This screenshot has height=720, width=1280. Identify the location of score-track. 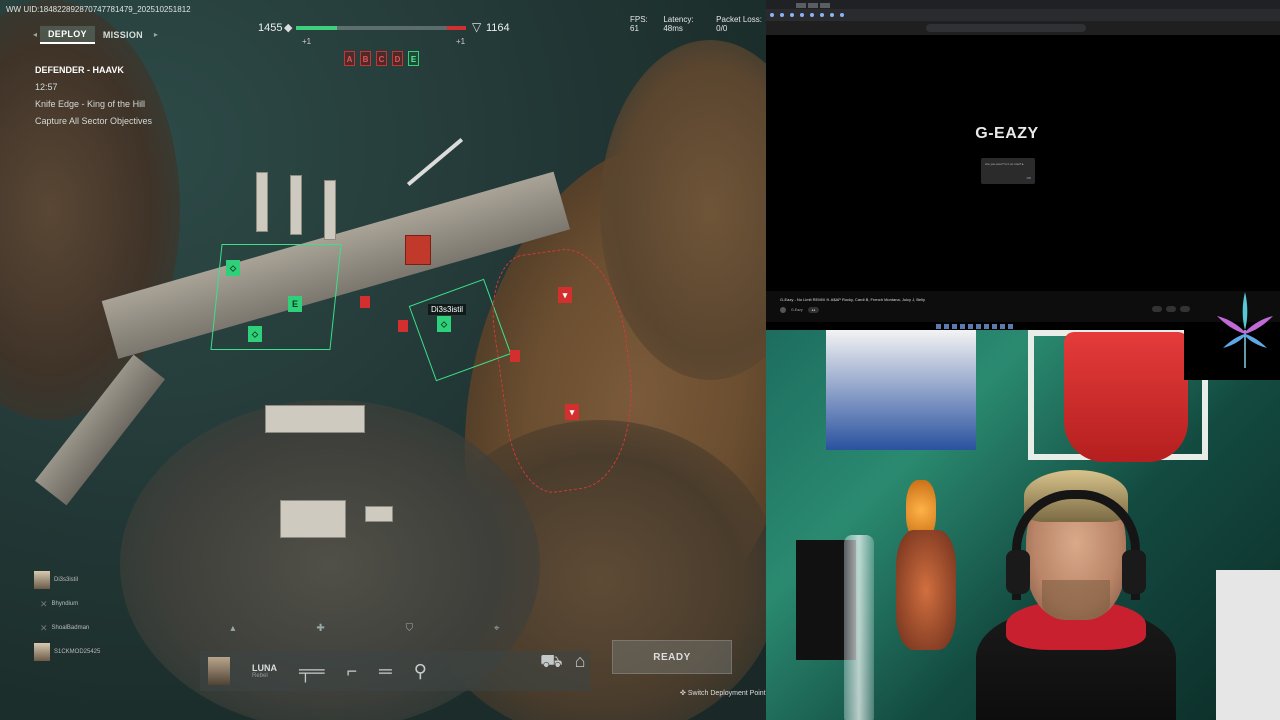
(381, 28).